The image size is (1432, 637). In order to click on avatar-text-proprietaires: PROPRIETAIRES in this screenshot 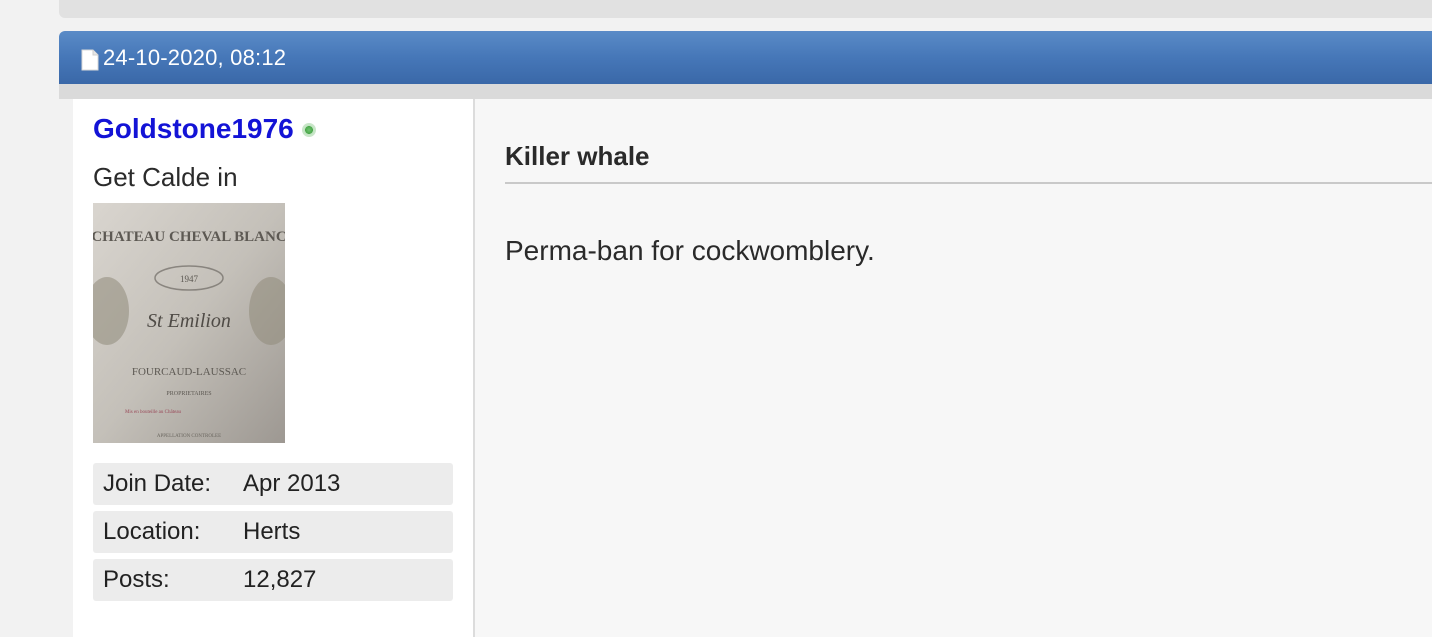, I will do `click(188, 394)`.